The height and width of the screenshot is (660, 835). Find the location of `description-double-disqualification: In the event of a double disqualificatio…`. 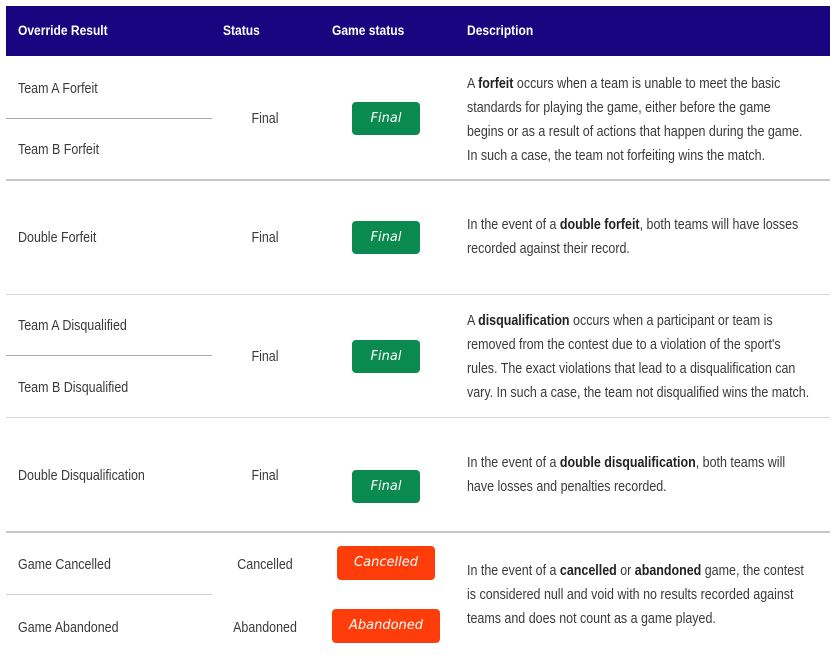

description-double-disqualification: In the event of a double disqualificatio… is located at coordinates (626, 475).